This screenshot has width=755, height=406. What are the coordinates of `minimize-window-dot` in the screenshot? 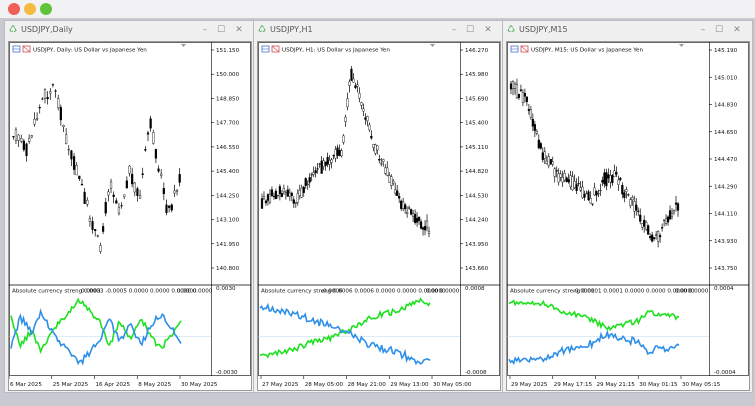 It's located at (30, 9).